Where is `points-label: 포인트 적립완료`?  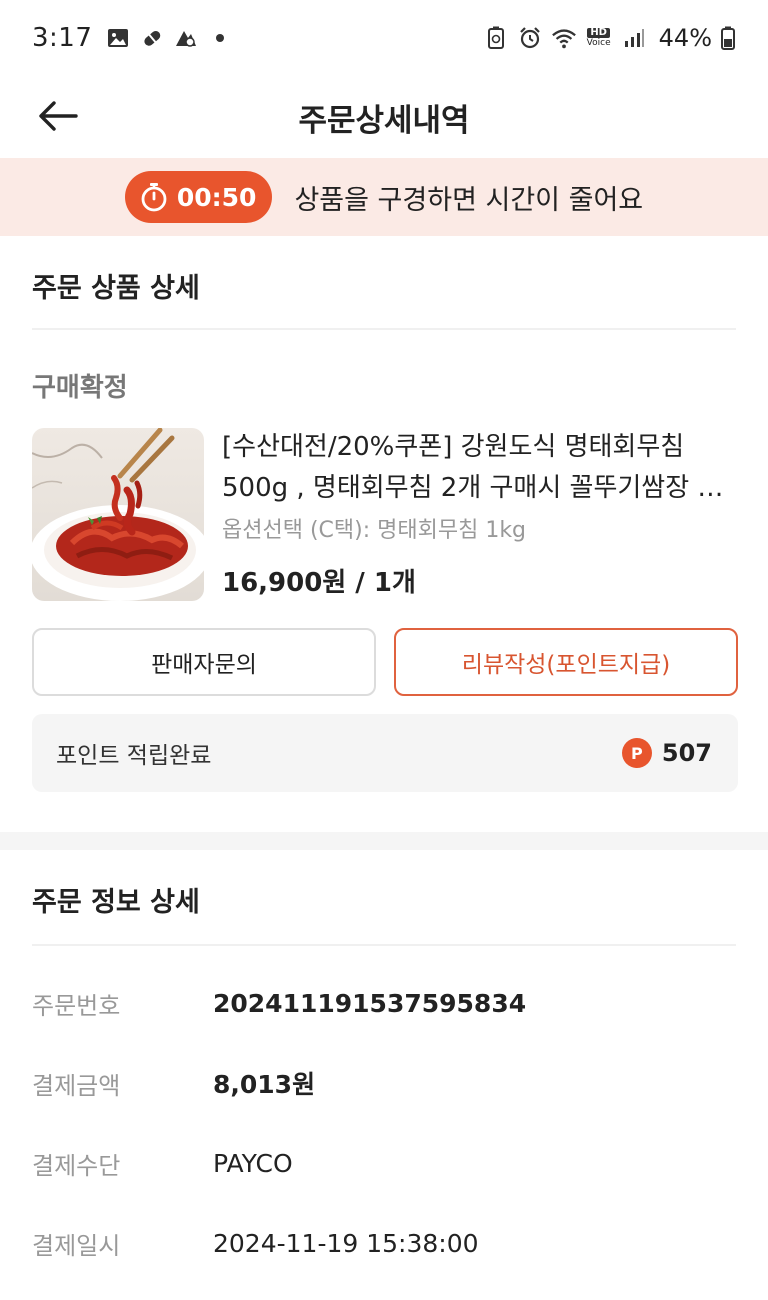
points-label: 포인트 적립완료 is located at coordinates (134, 756).